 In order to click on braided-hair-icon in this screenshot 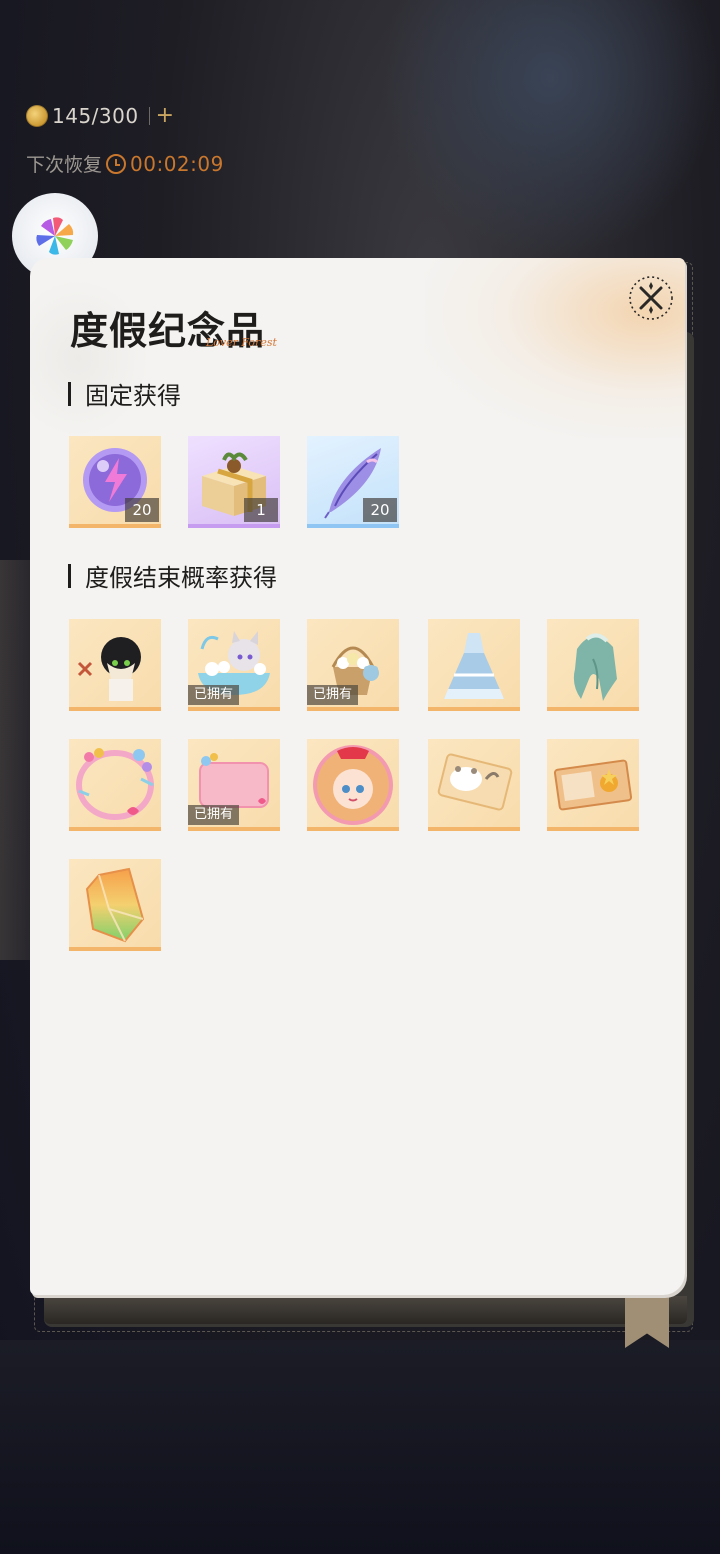, I will do `click(595, 667)`.